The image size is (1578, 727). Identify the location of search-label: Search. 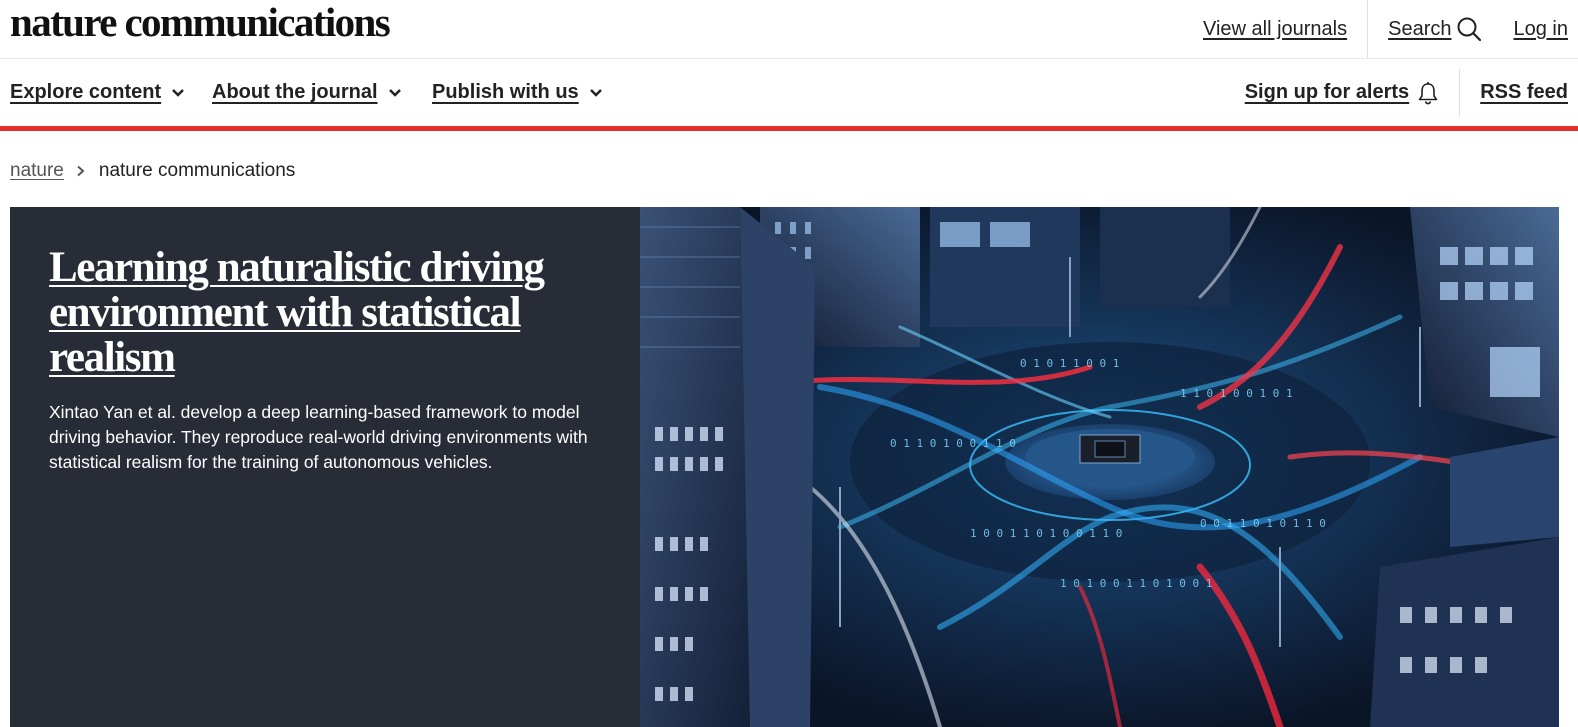
(1419, 29).